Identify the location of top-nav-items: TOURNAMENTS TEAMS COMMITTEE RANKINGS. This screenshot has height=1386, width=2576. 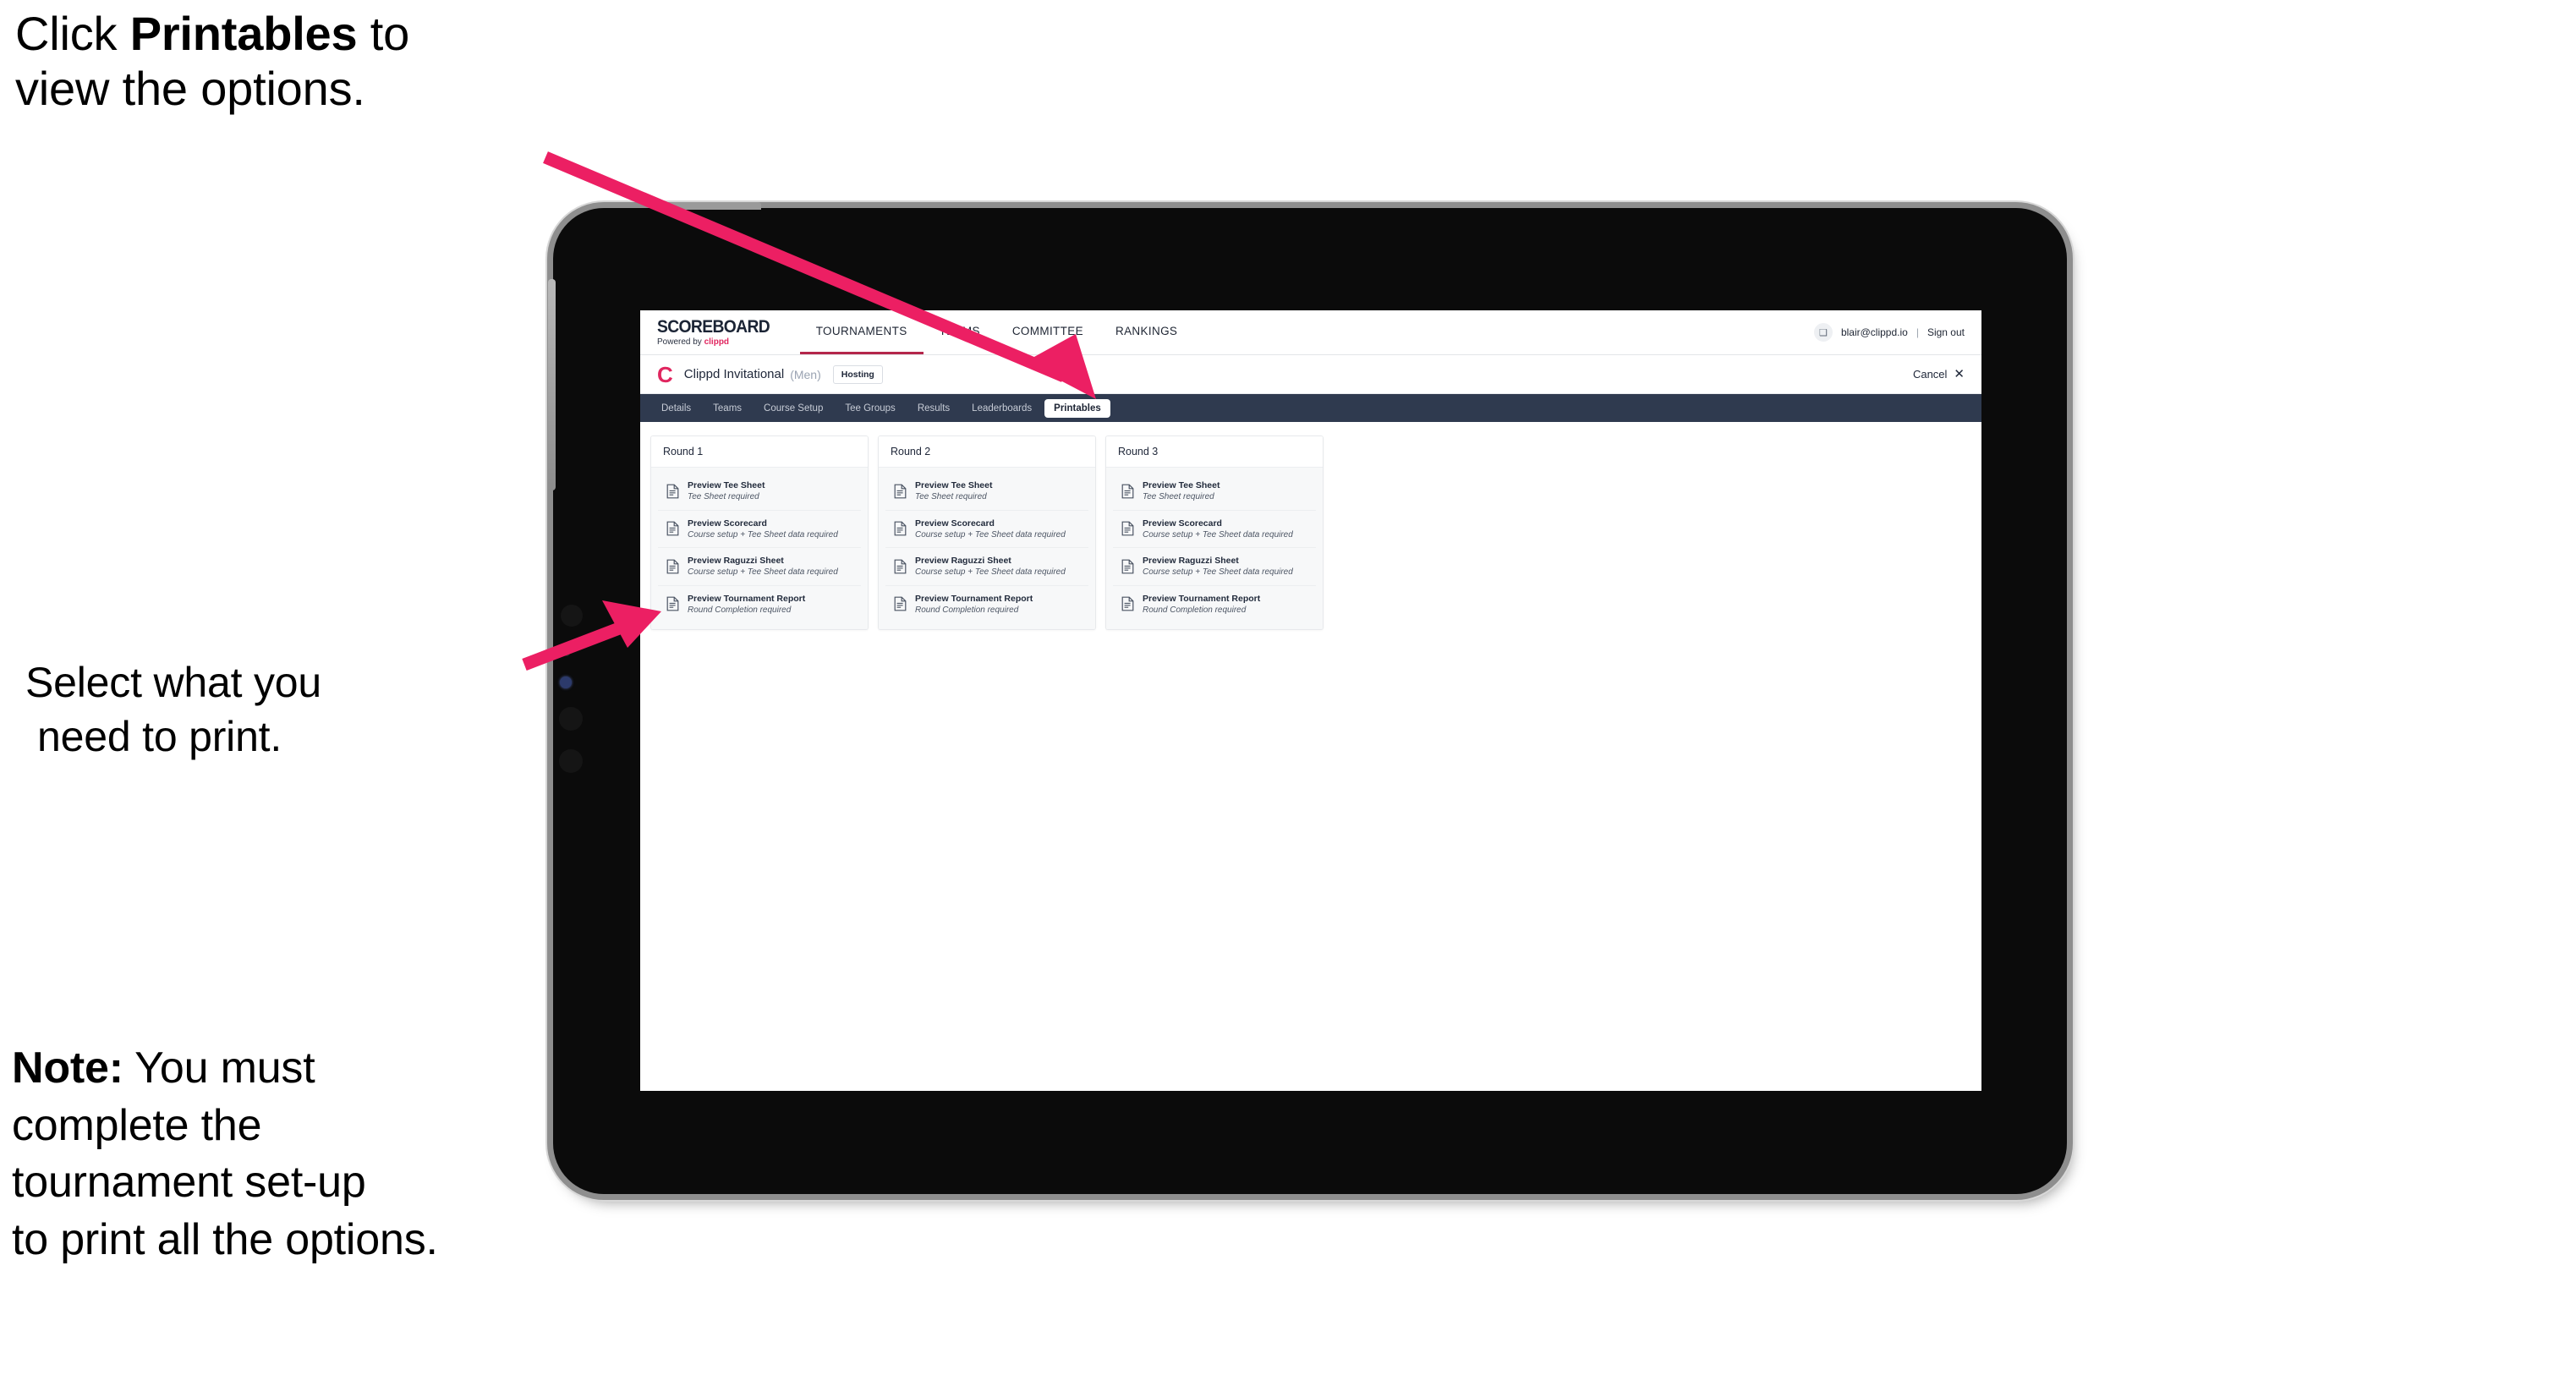
(996, 332).